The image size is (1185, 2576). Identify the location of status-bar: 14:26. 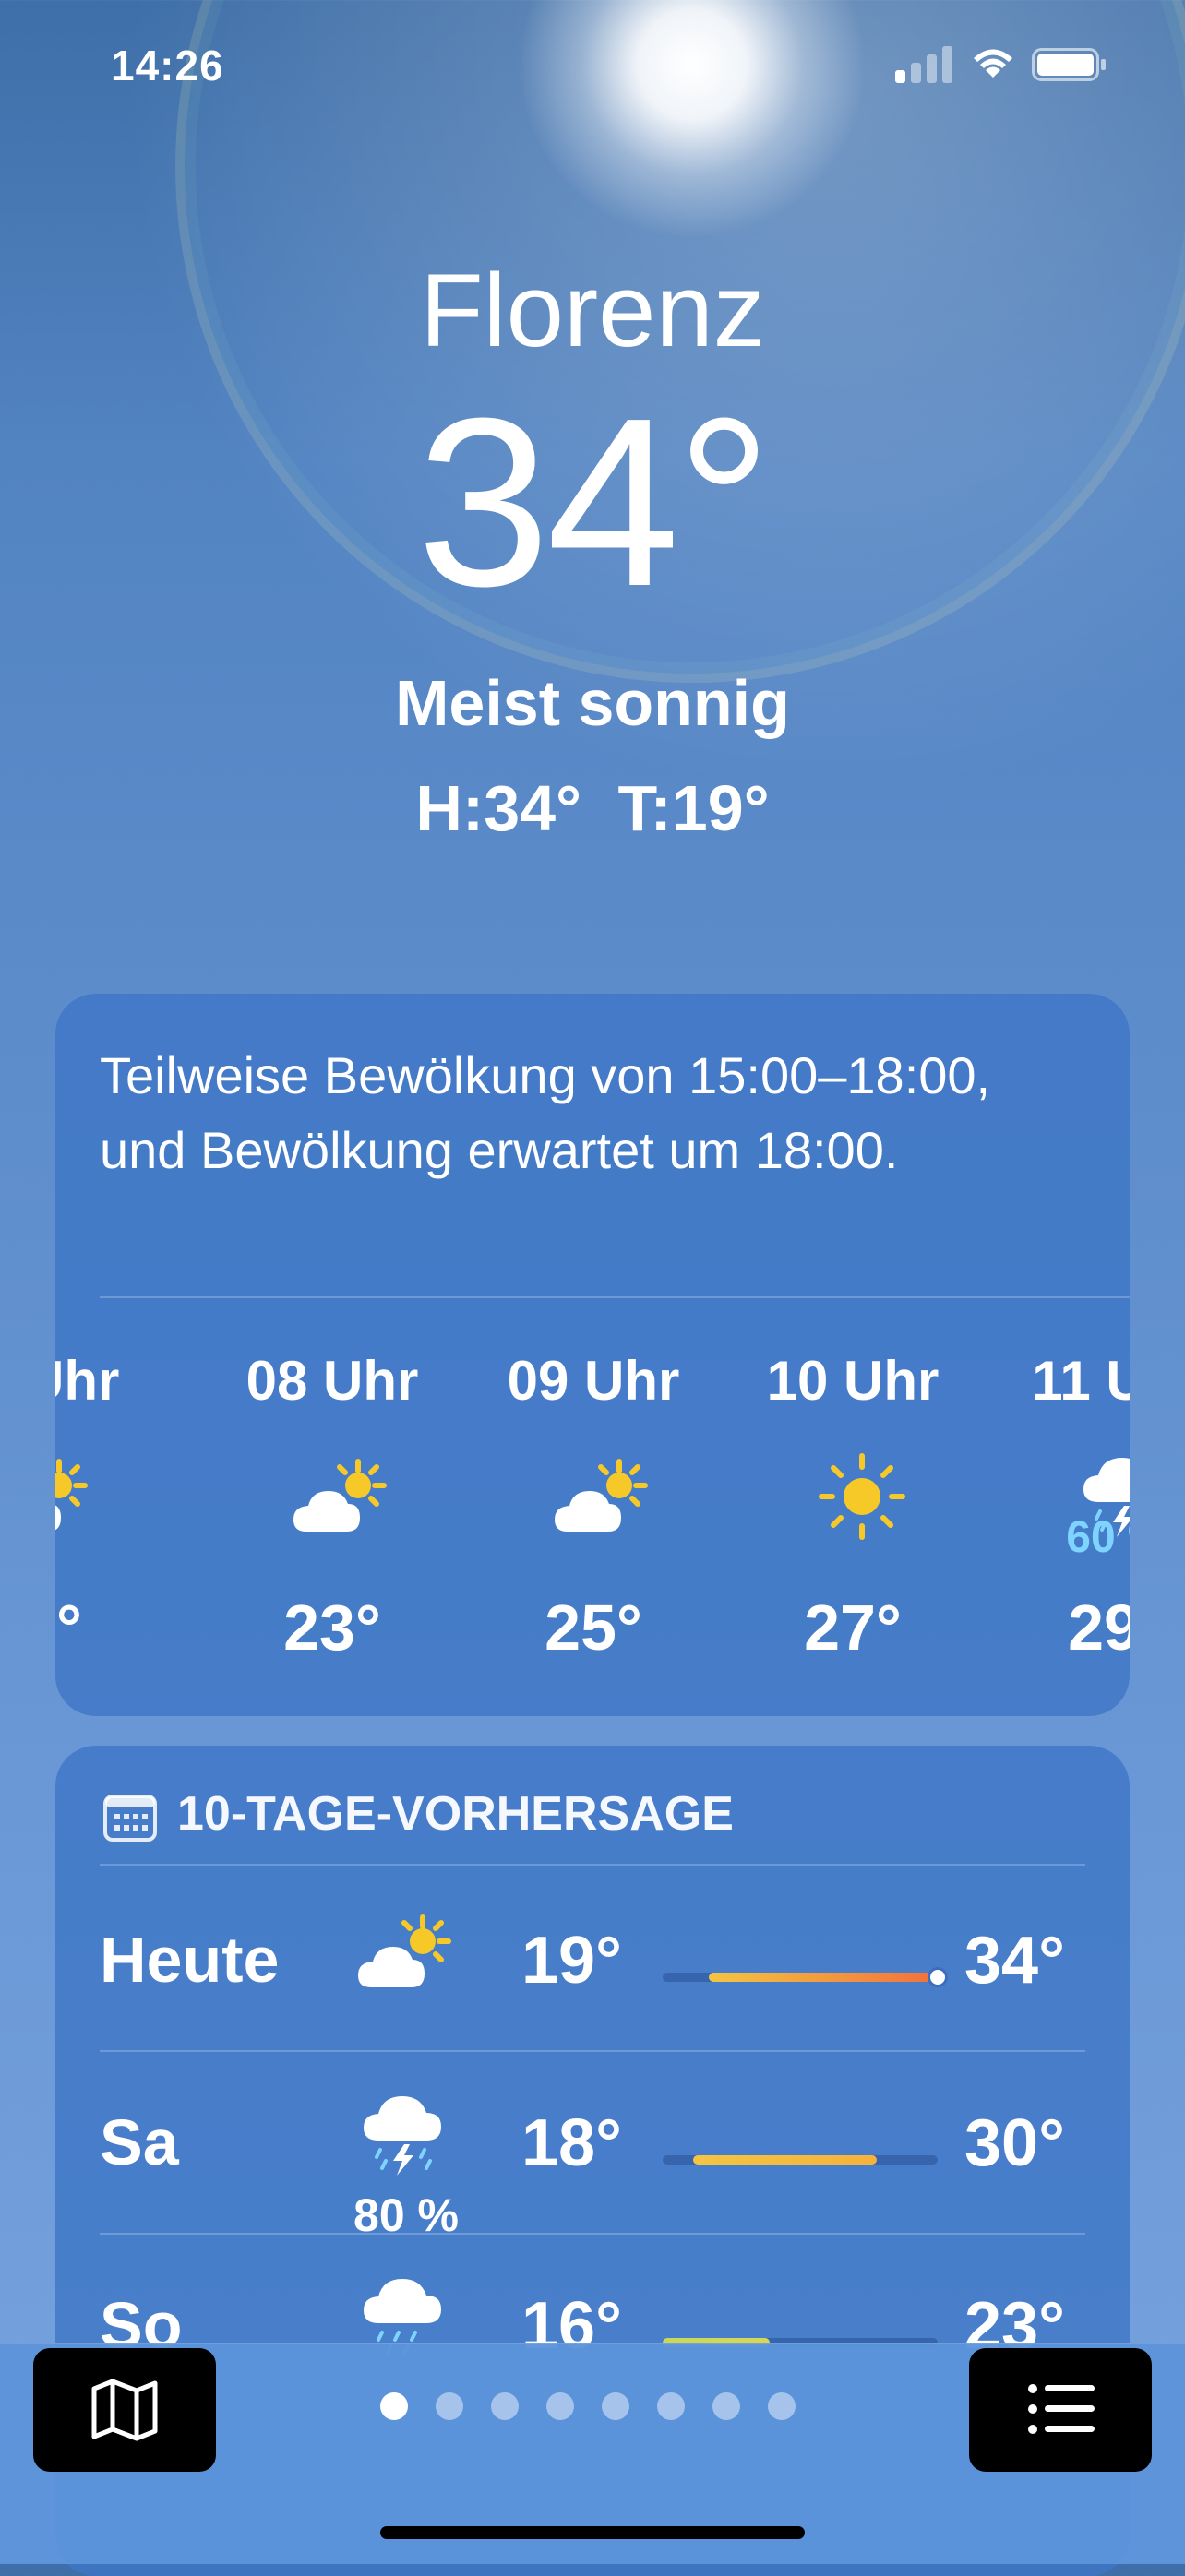
(592, 64).